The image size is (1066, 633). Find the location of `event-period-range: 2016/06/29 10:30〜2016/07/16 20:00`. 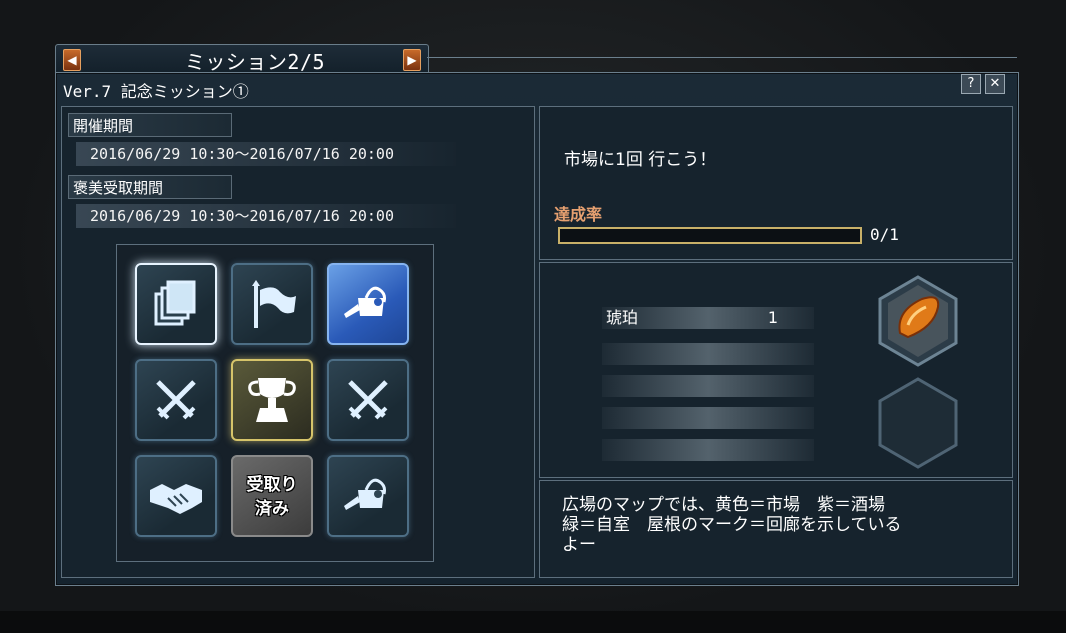

event-period-range: 2016/06/29 10:30〜2016/07/16 20:00 is located at coordinates (266, 154).